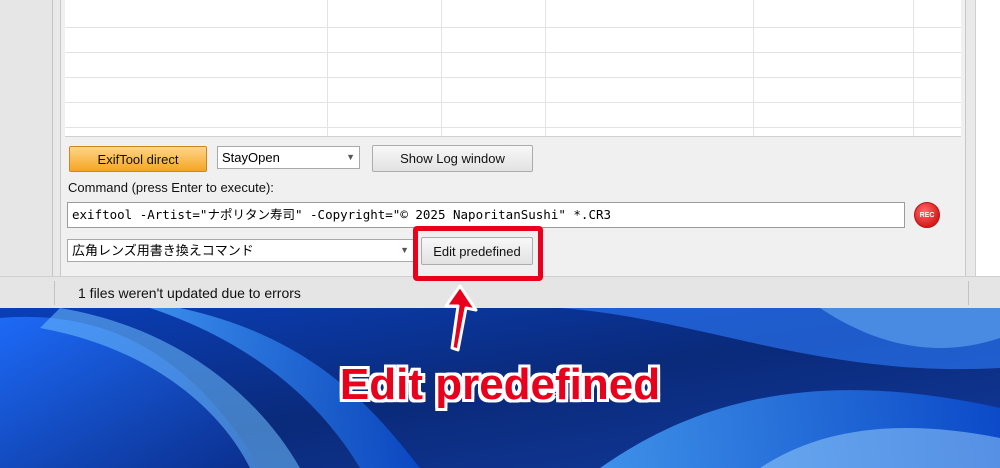 Image resolution: width=1000 pixels, height=468 pixels. I want to click on annotation-caption: Edit predefined, so click(500, 384).